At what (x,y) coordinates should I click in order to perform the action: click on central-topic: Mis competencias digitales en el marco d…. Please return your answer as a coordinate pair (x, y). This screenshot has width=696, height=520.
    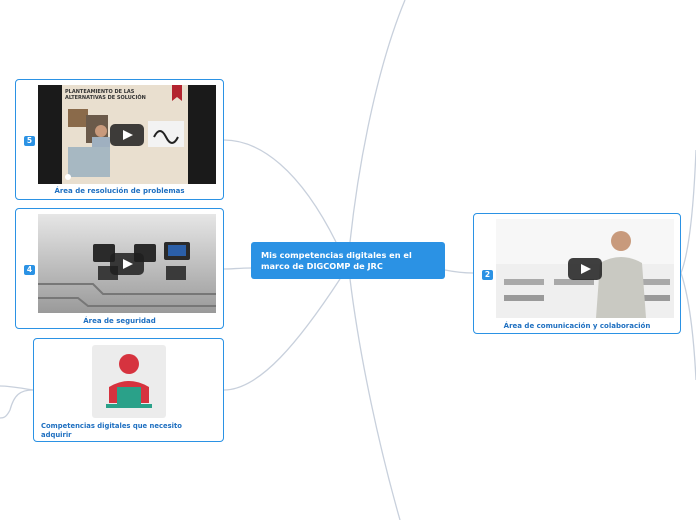
    Looking at the image, I should click on (348, 260).